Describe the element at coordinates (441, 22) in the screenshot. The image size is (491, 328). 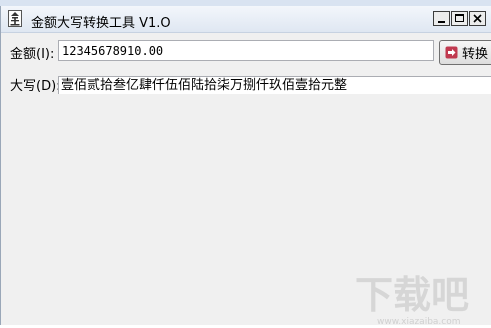
I see `minimize-icon` at that location.